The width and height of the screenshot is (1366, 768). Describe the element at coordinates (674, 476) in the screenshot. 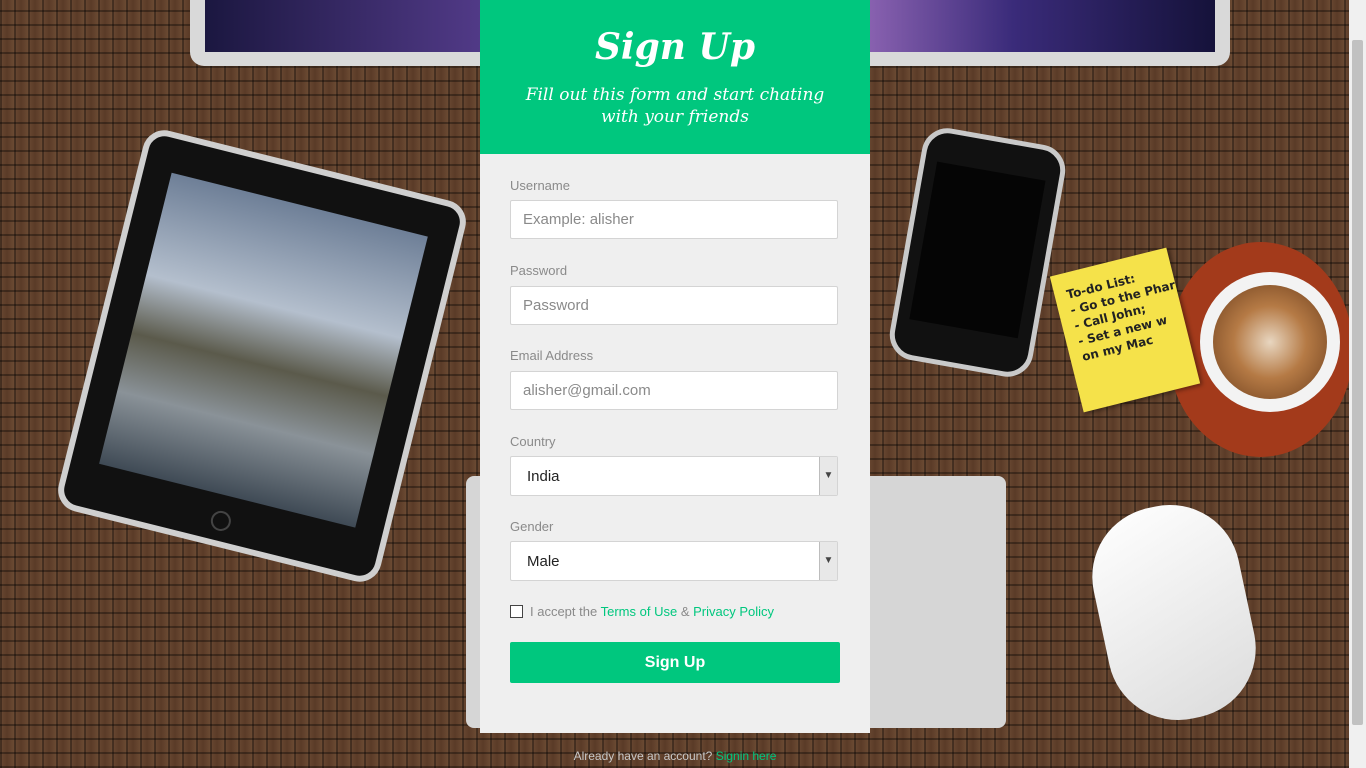

I see `country-select: India ▼` at that location.